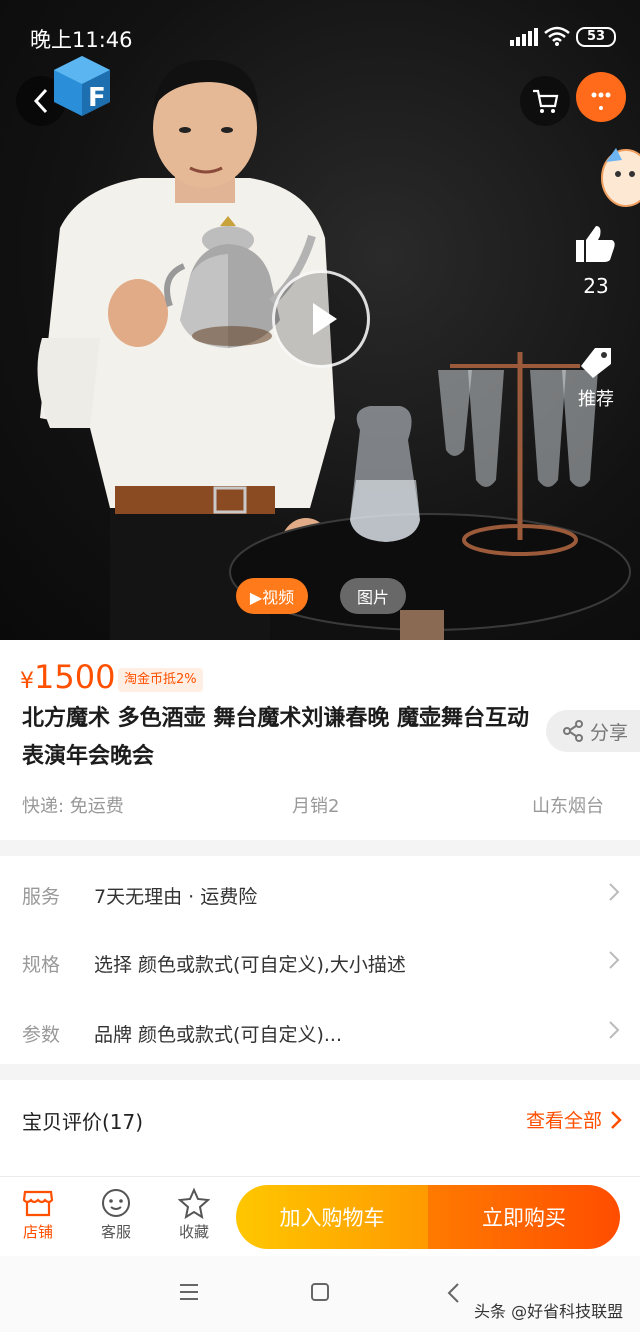 The image size is (640, 1332). I want to click on like-control: 23, so click(596, 260).